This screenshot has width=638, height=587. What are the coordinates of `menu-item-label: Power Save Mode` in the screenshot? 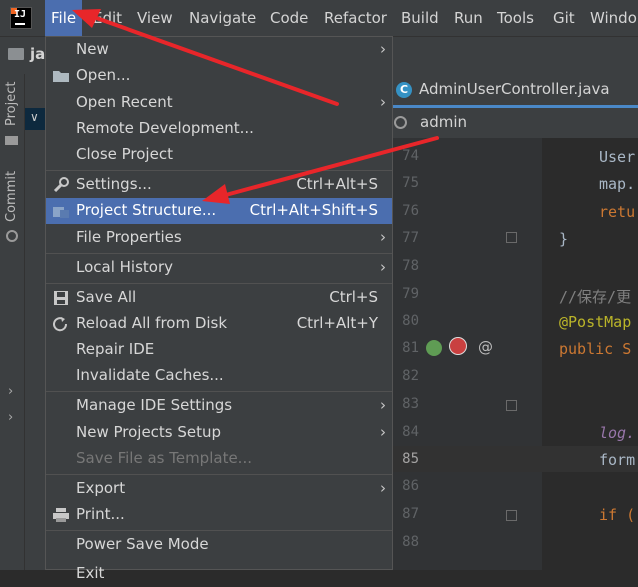 It's located at (142, 544).